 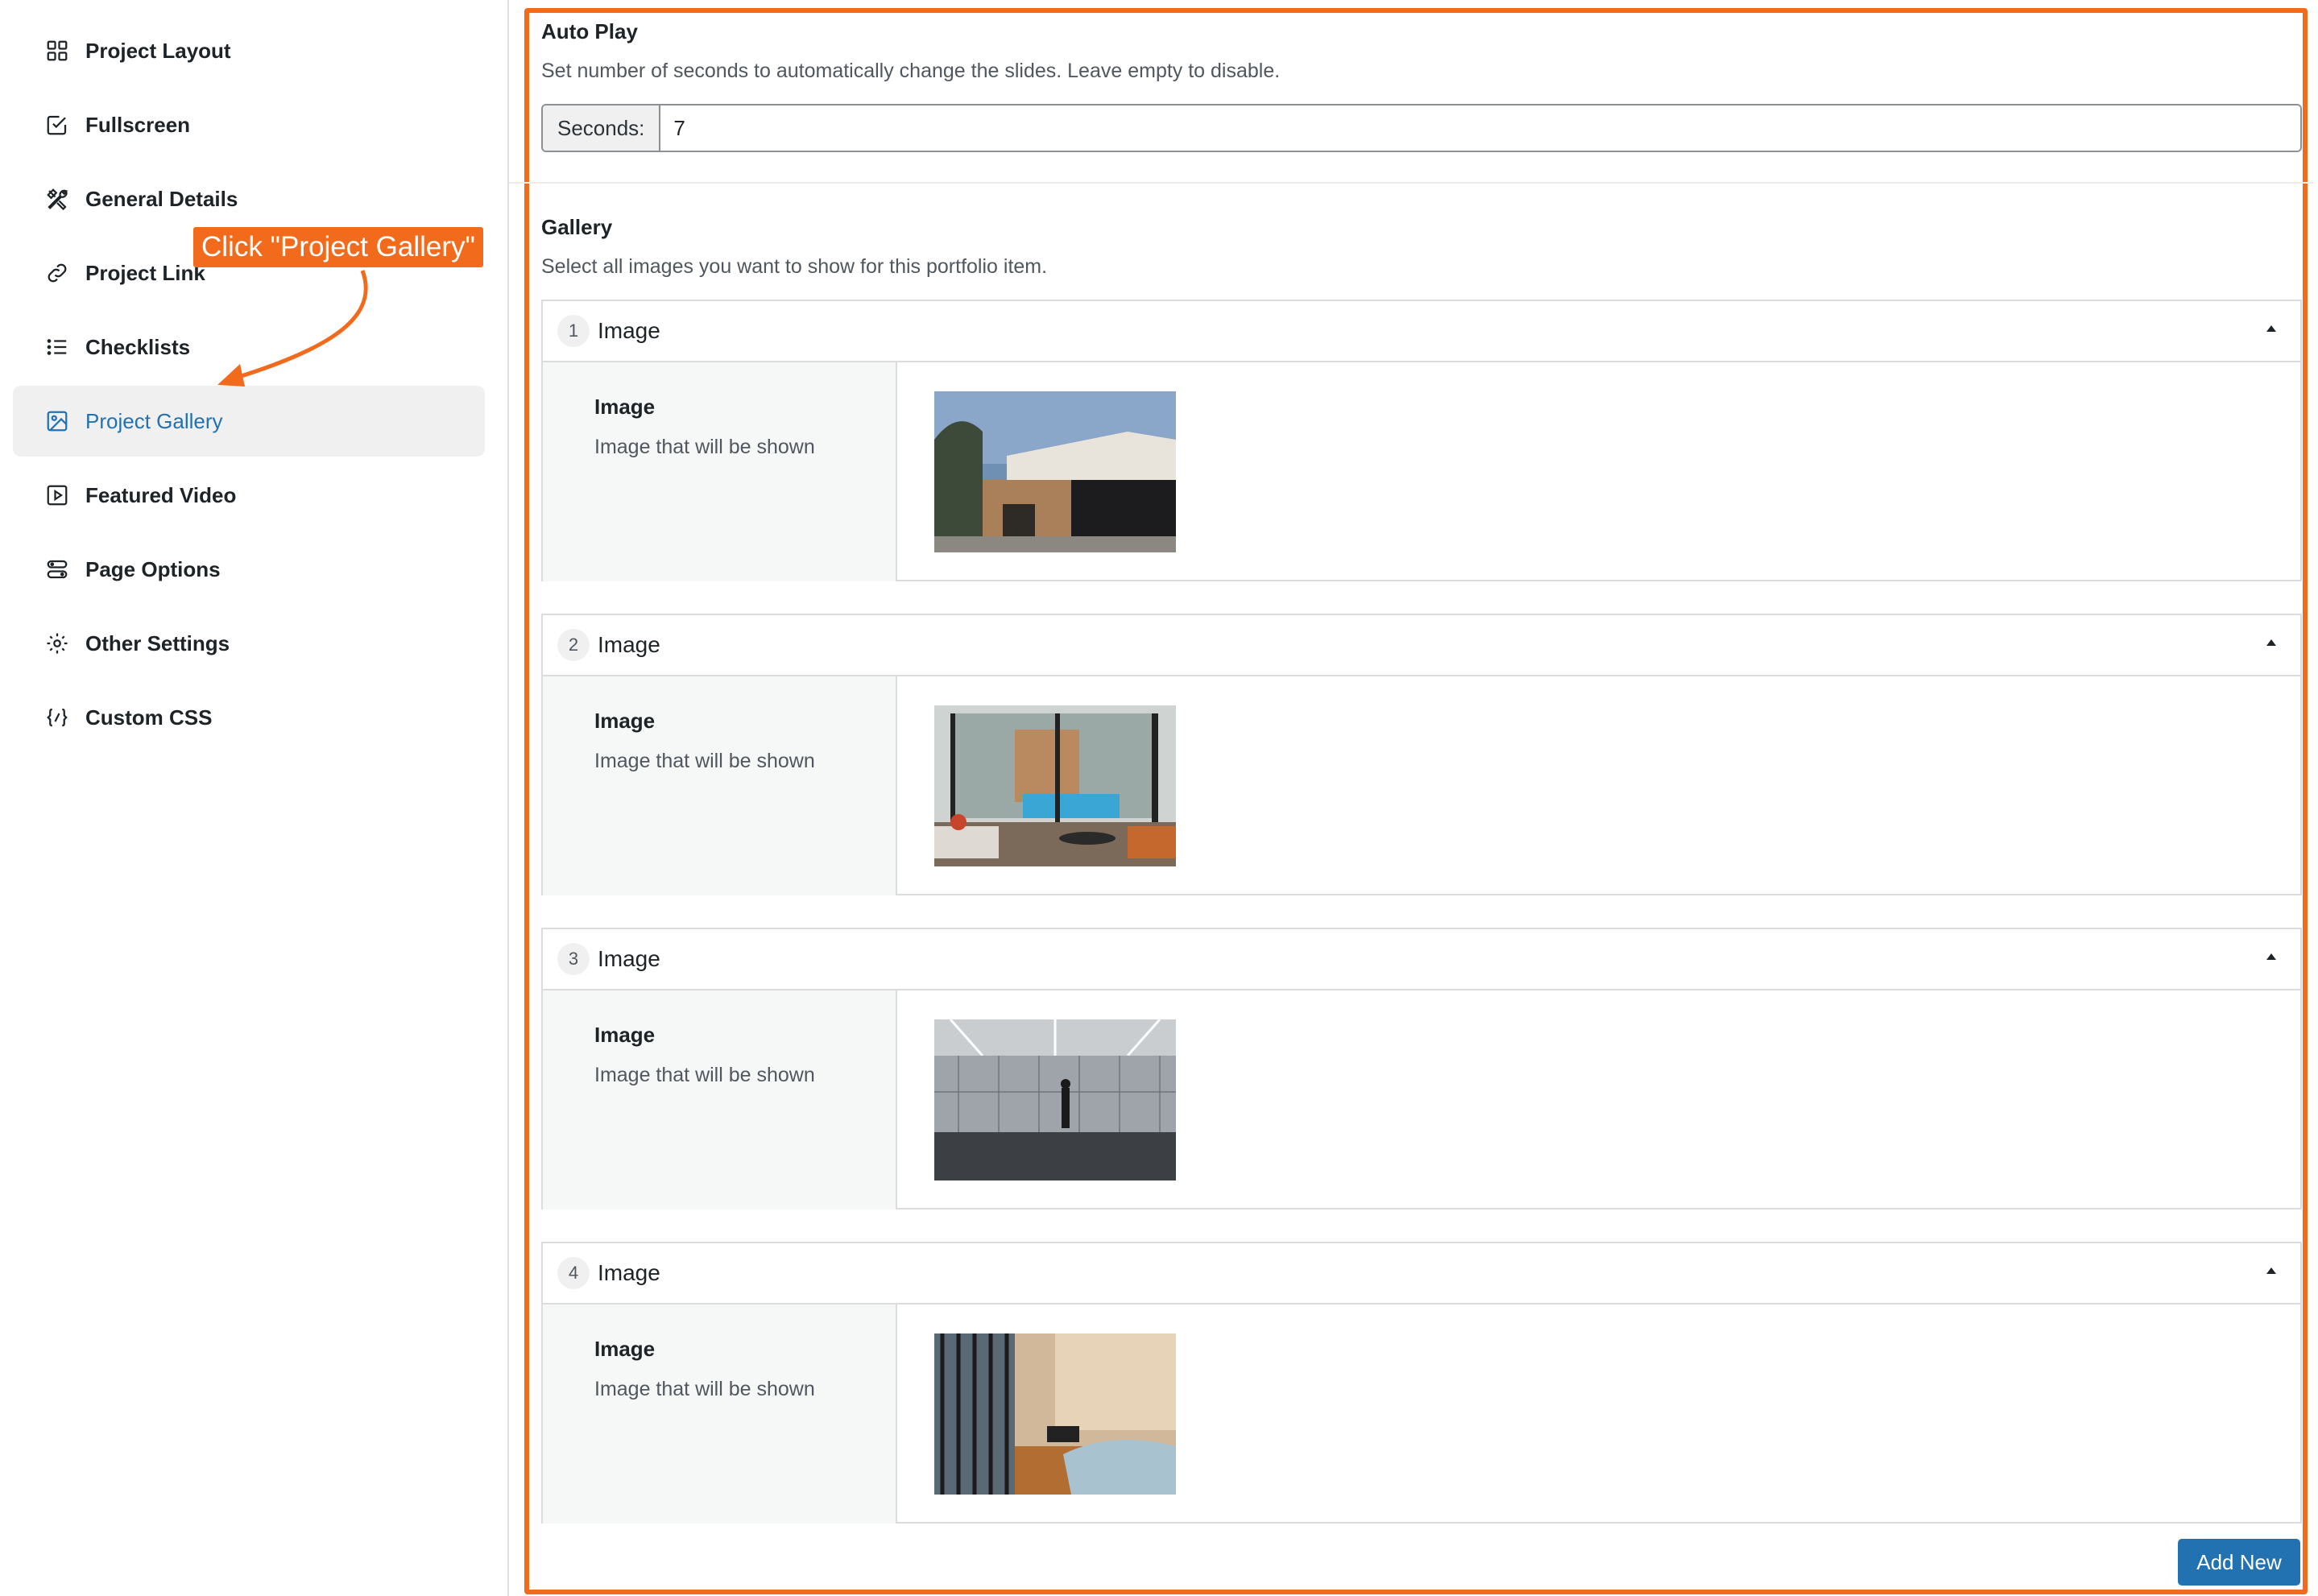 What do you see at coordinates (1411, 183) in the screenshot?
I see `section-divider` at bounding box center [1411, 183].